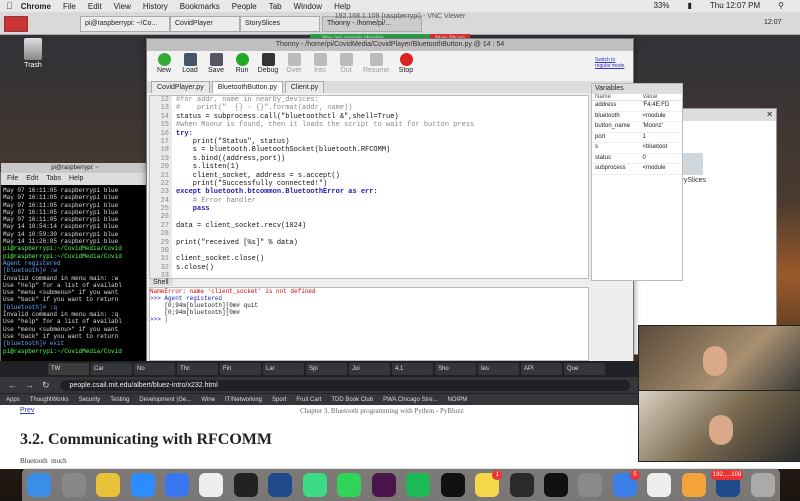 The image size is (800, 501). I want to click on browser-tab: API, so click(541, 369).